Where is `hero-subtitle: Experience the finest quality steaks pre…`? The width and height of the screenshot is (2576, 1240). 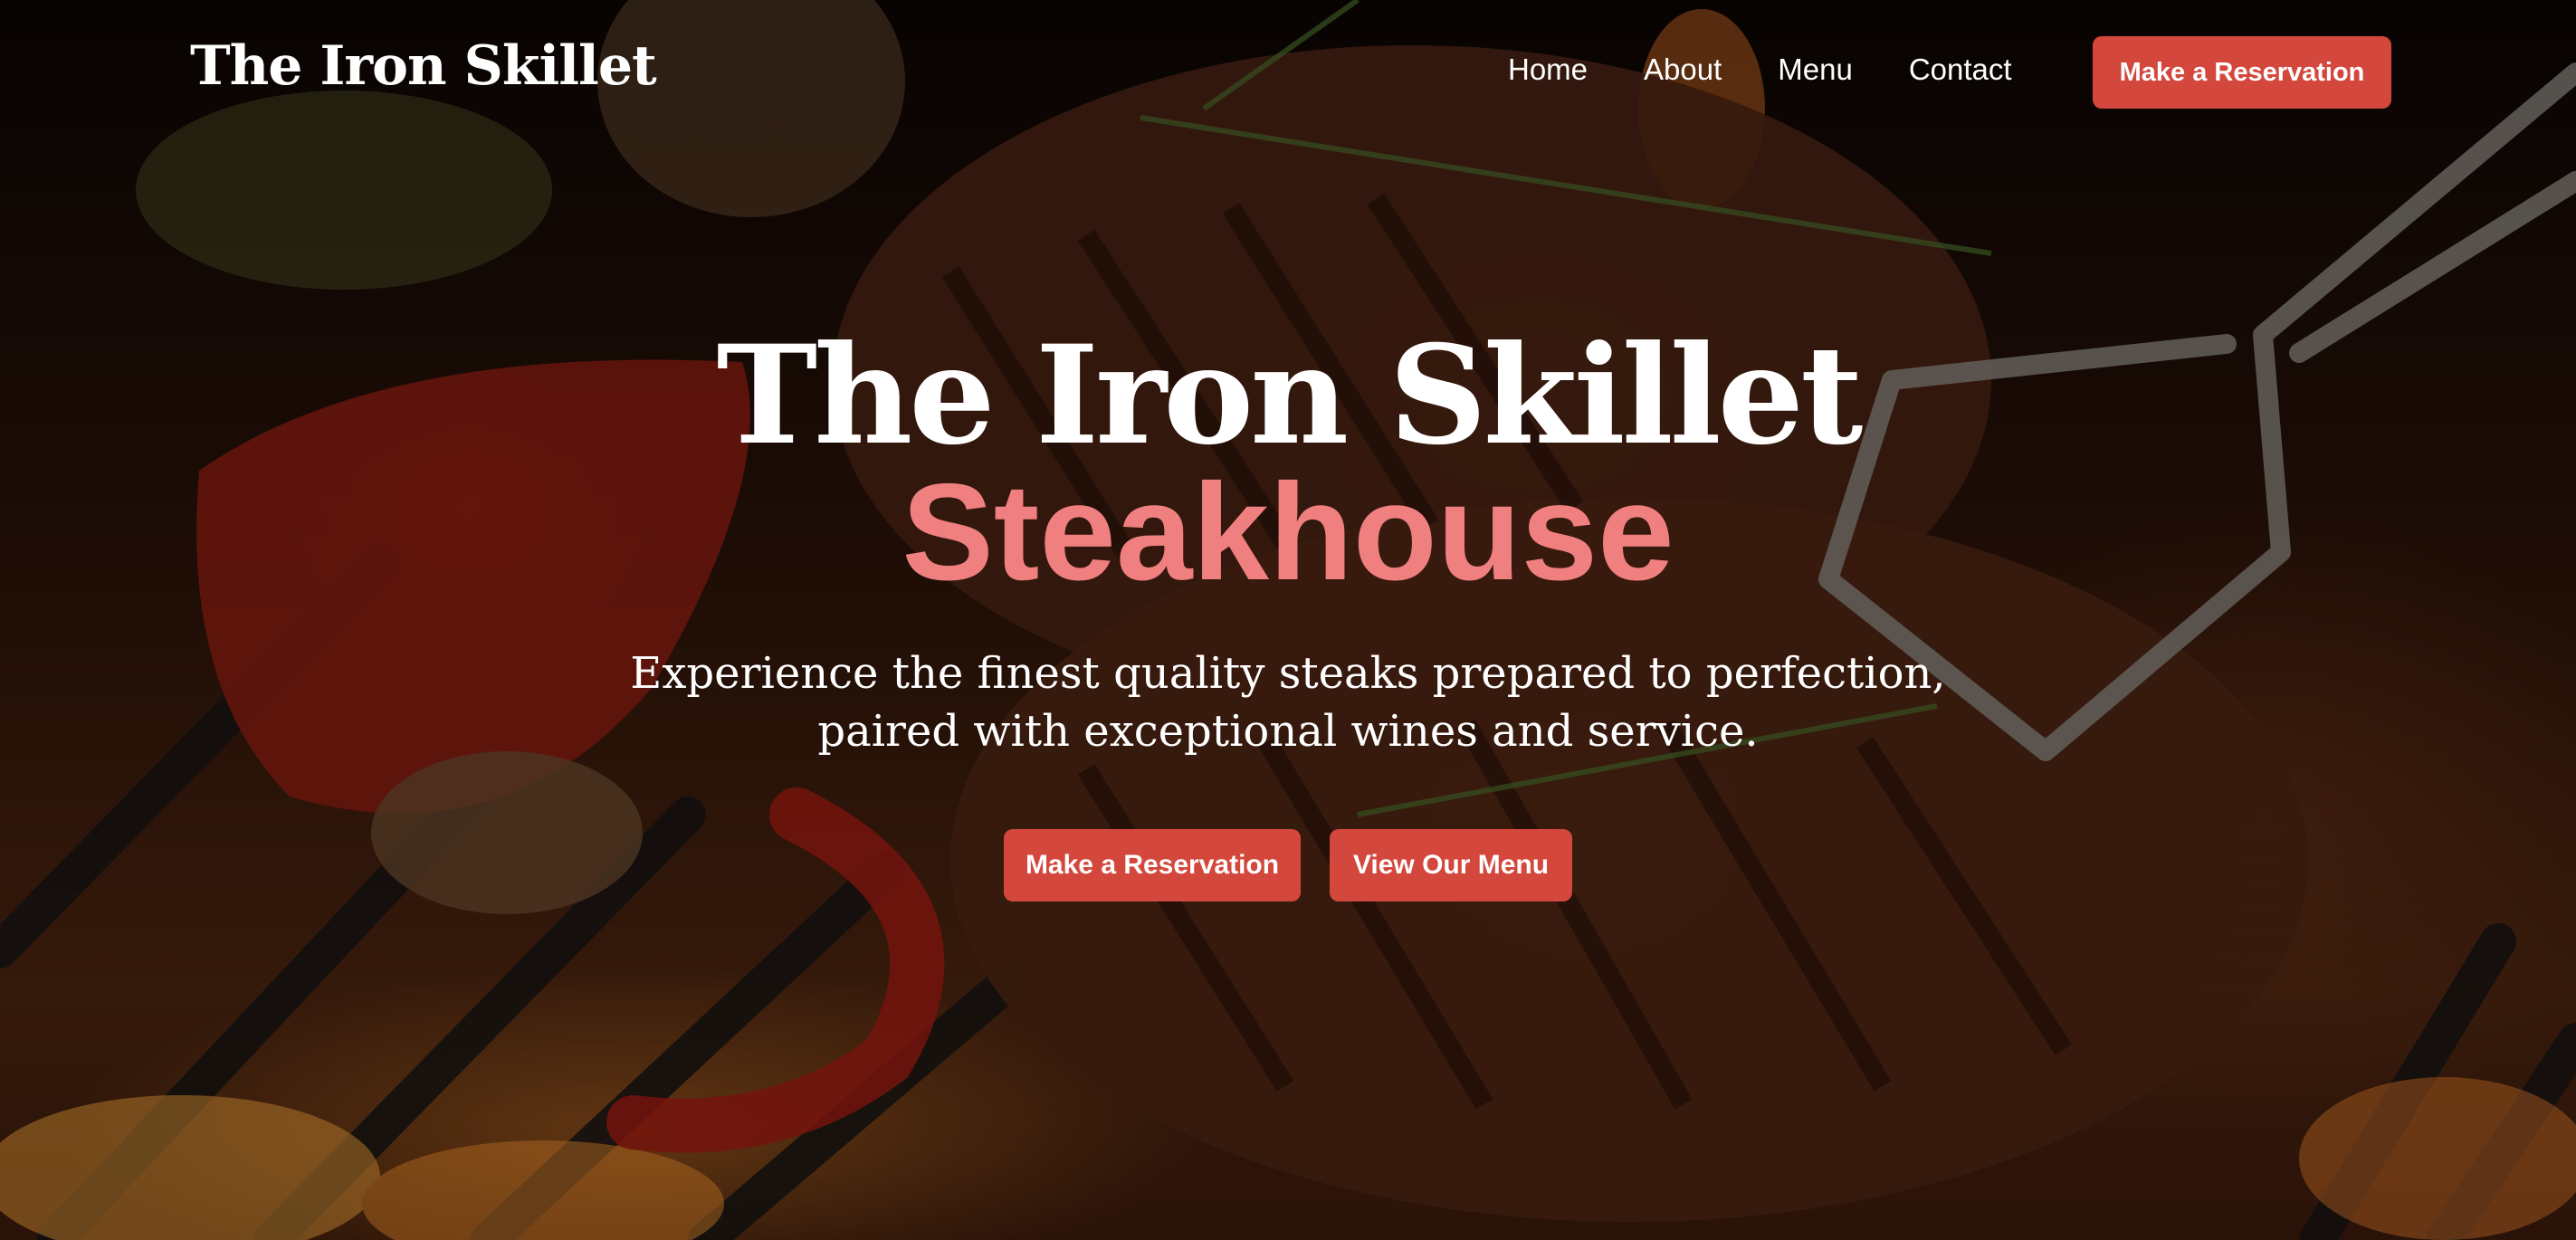 hero-subtitle: Experience the finest quality steaks pre… is located at coordinates (1288, 702).